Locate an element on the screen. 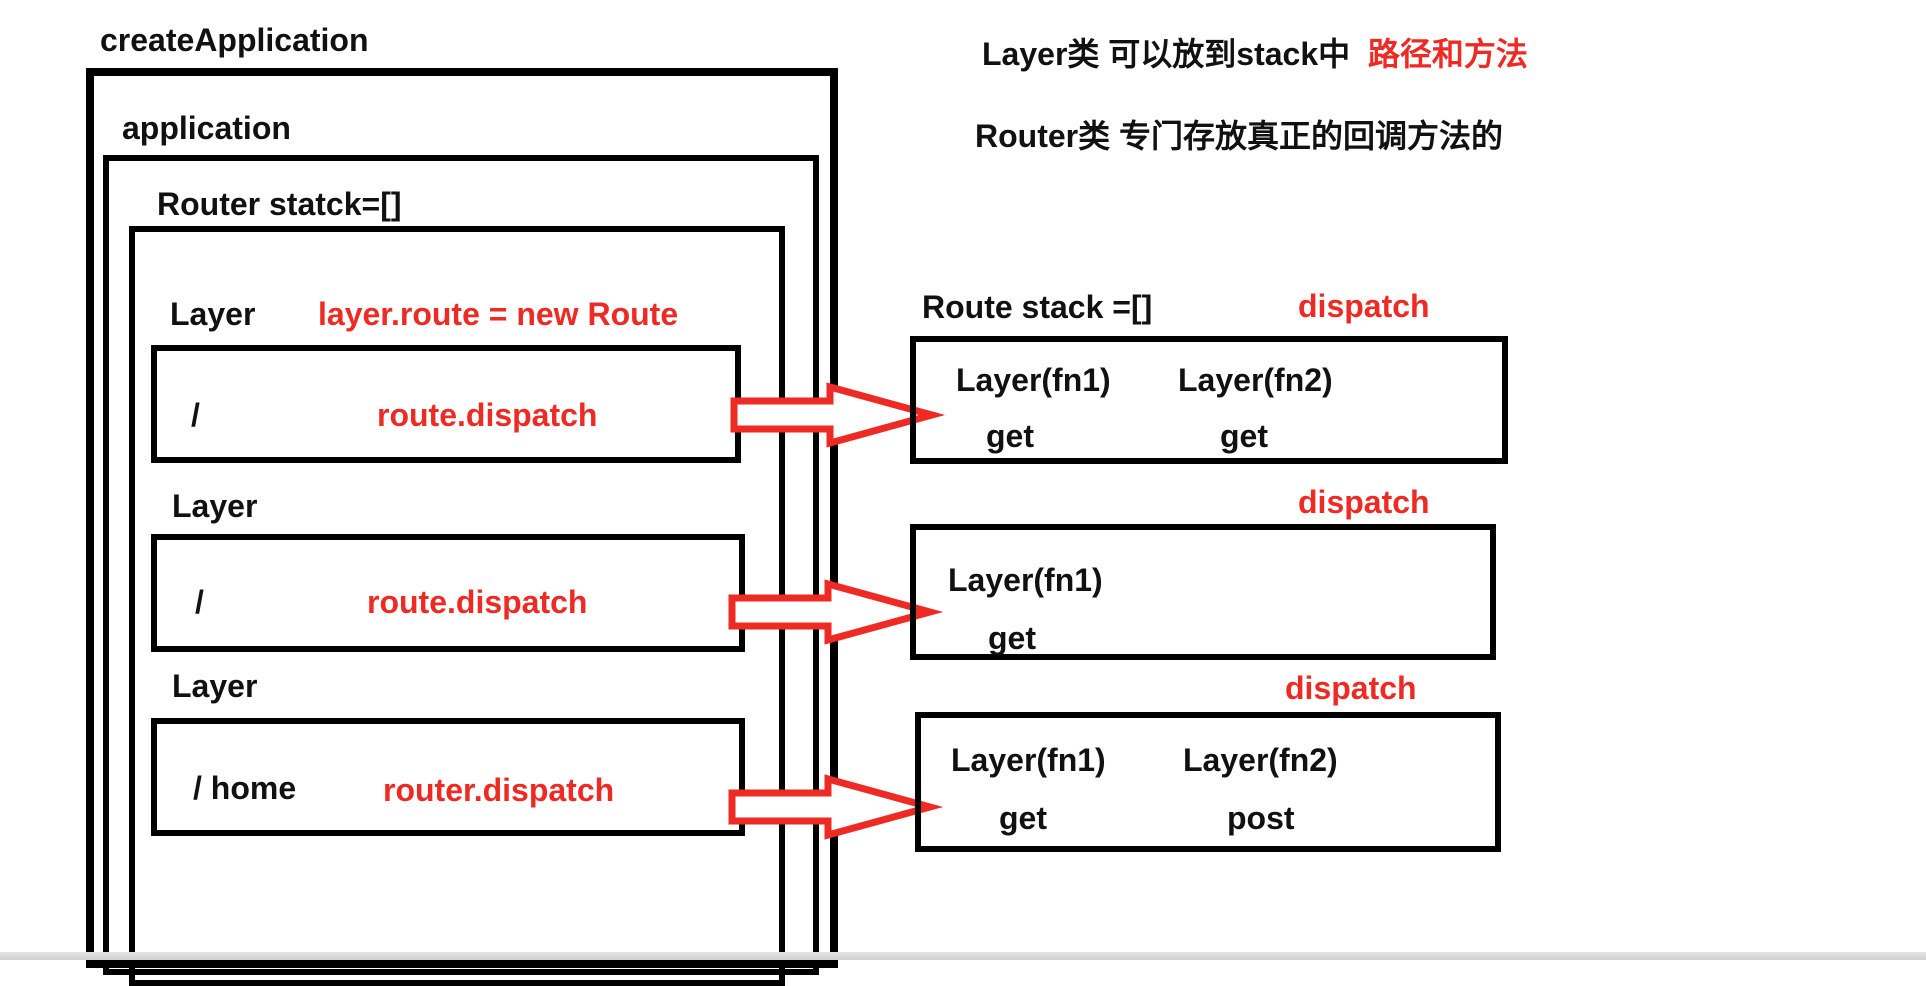 The height and width of the screenshot is (986, 1926). route-stack-label: Route stack =[] is located at coordinates (1037, 307).